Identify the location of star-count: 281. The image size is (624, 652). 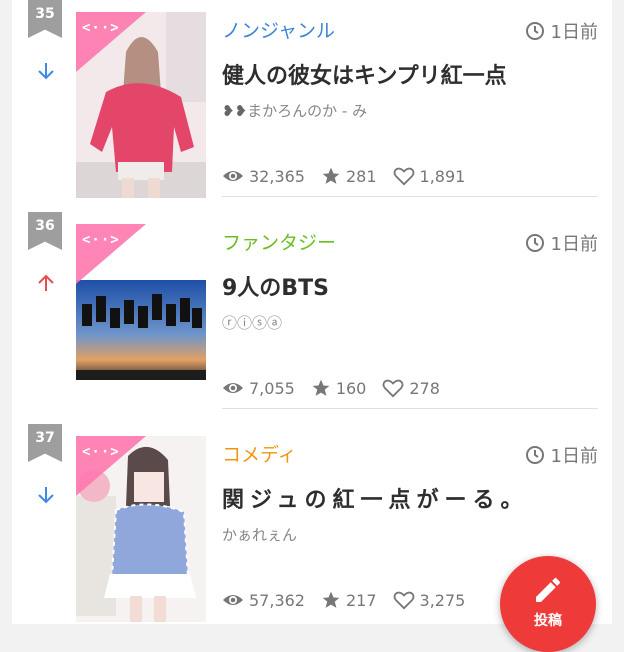
(361, 176).